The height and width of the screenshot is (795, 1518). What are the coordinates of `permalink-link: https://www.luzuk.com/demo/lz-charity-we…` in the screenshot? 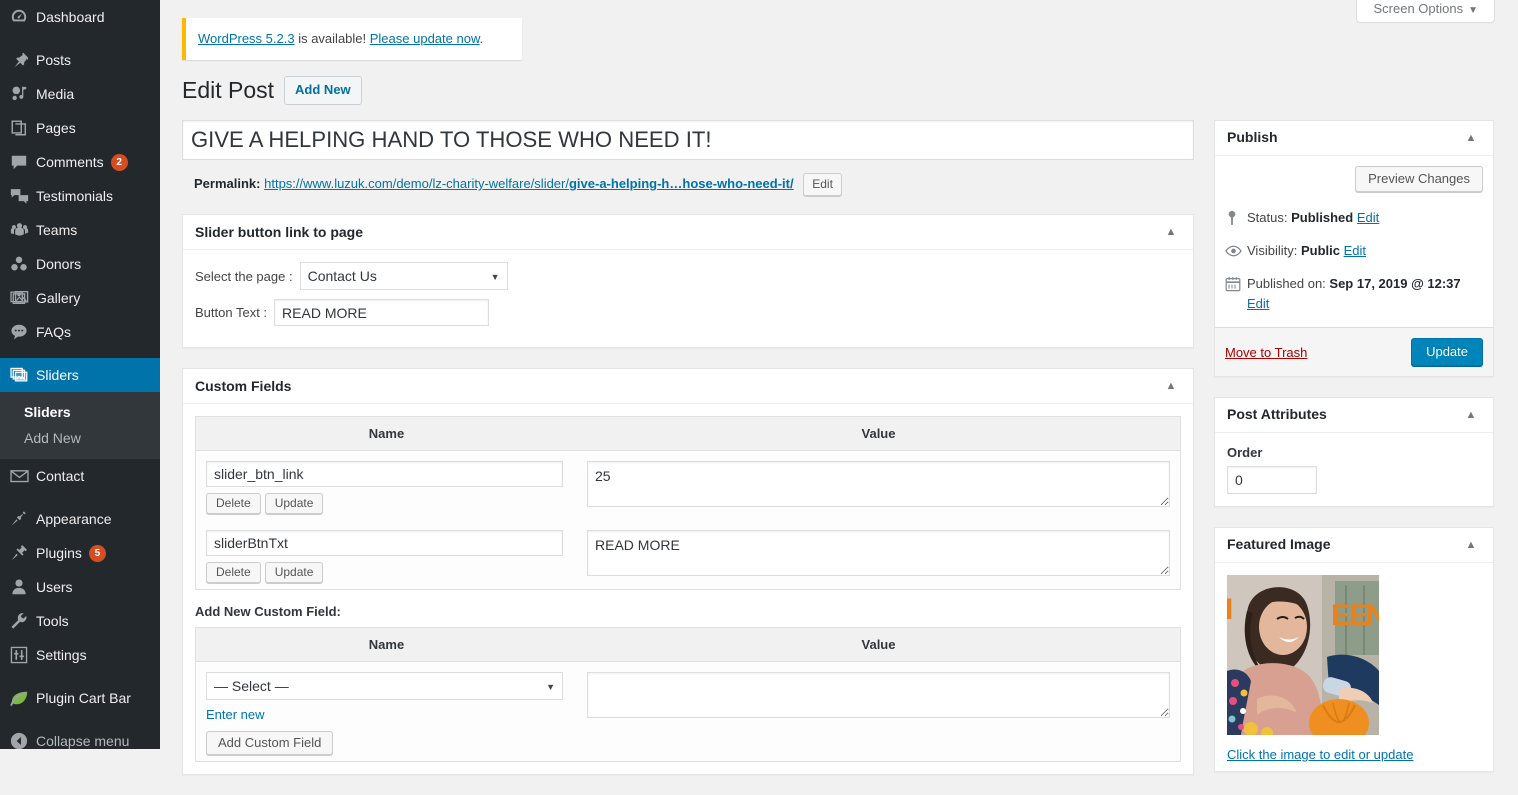 It's located at (528, 183).